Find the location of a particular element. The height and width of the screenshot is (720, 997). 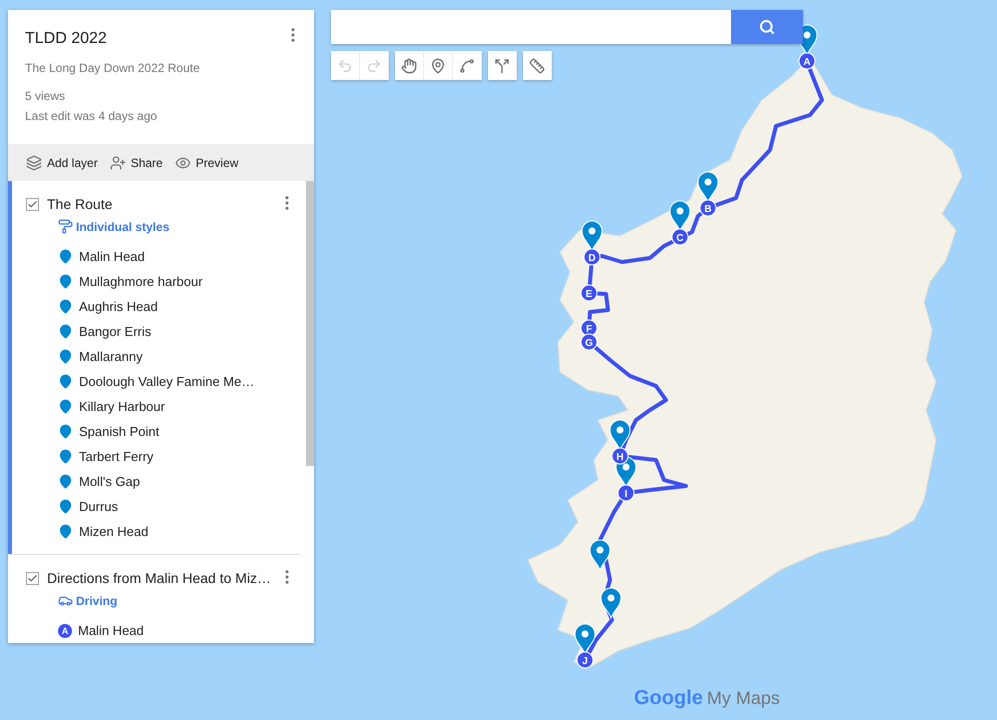

place-name: Mizen Head is located at coordinates (113, 531).